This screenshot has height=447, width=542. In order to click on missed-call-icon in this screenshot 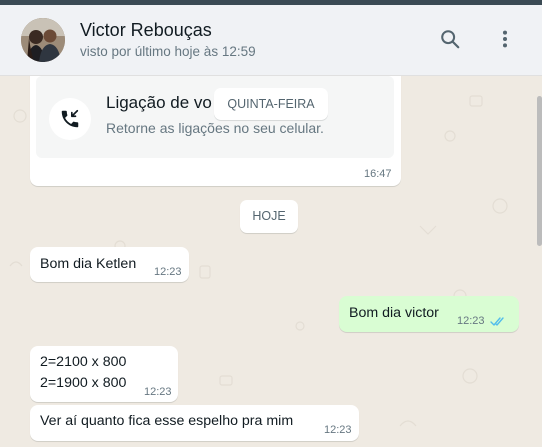, I will do `click(70, 118)`.